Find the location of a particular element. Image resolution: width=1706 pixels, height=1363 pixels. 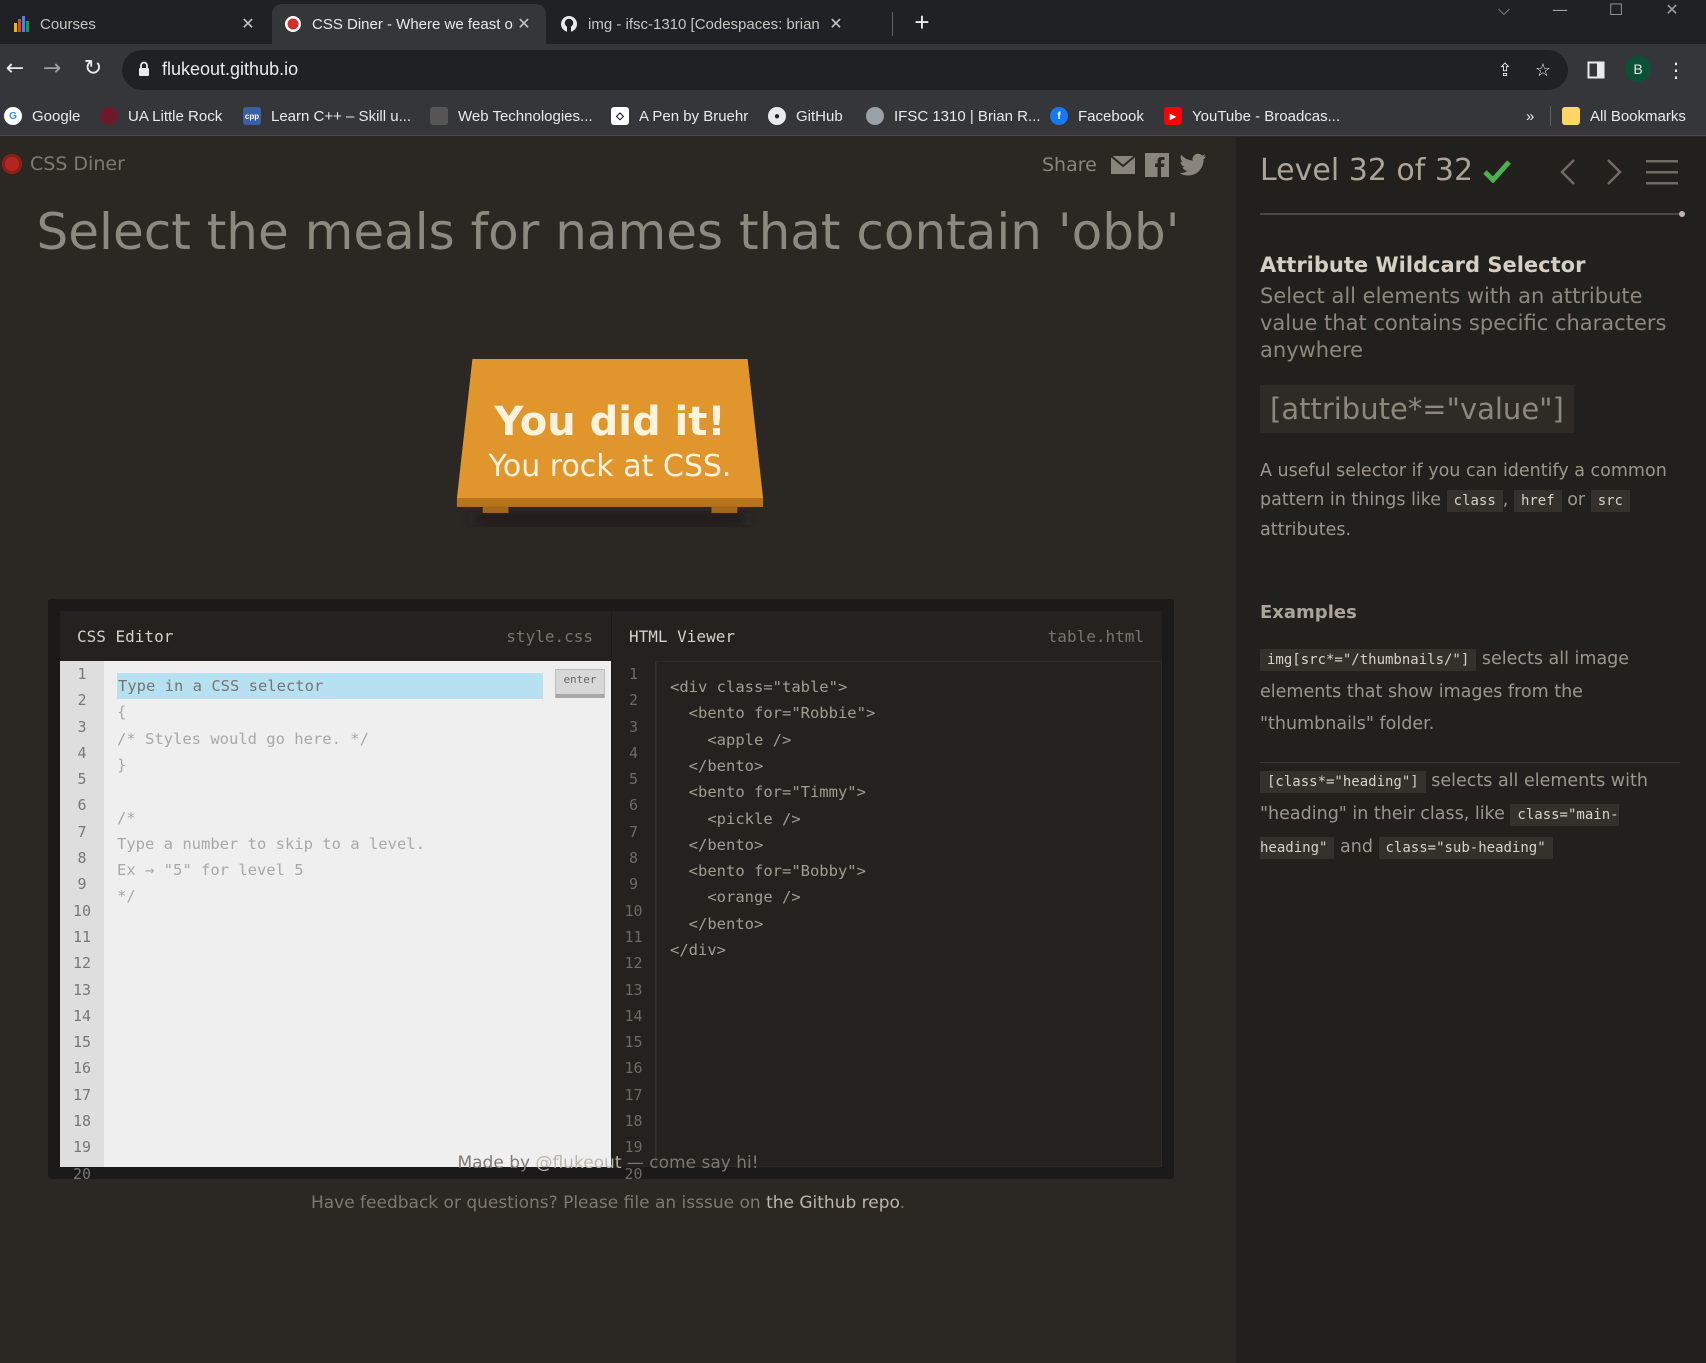

previous-level-icon is located at coordinates (1569, 172).